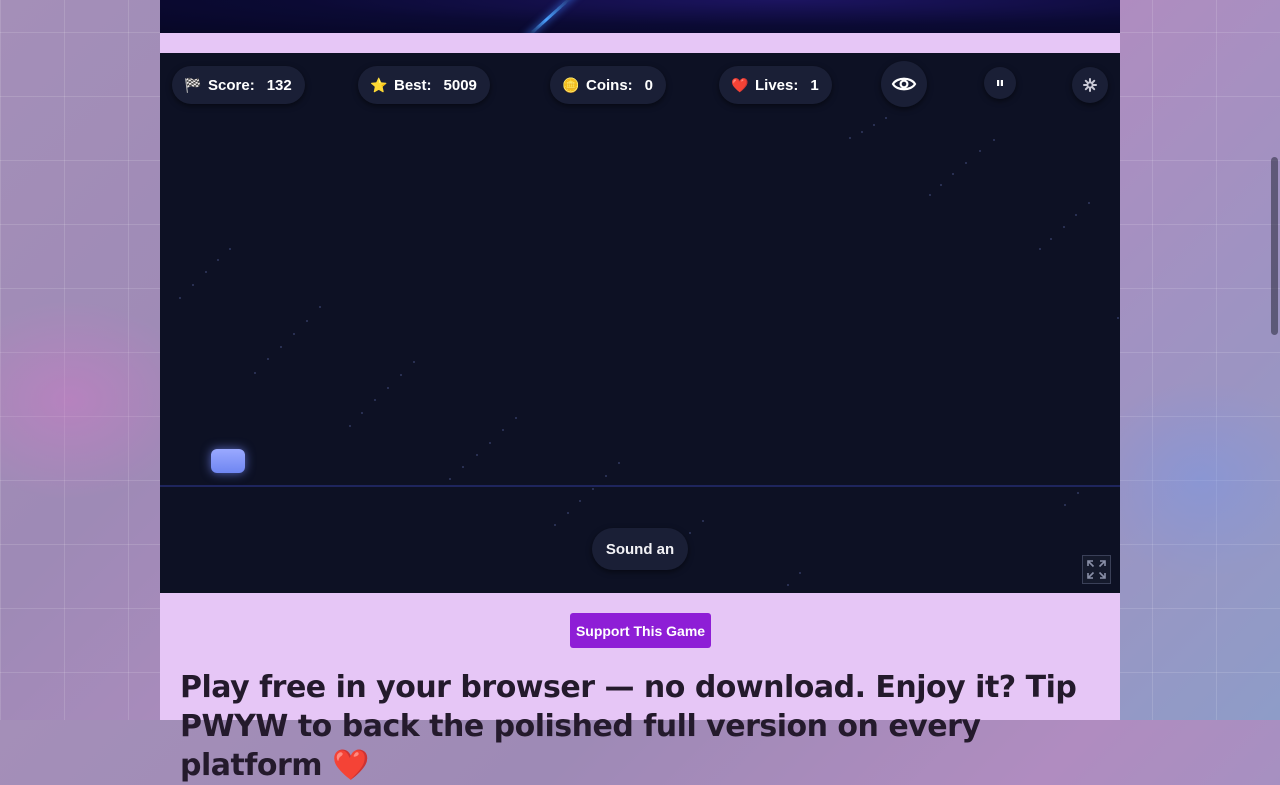  Describe the element at coordinates (460, 85) in the screenshot. I see `best-value: 5009` at that location.